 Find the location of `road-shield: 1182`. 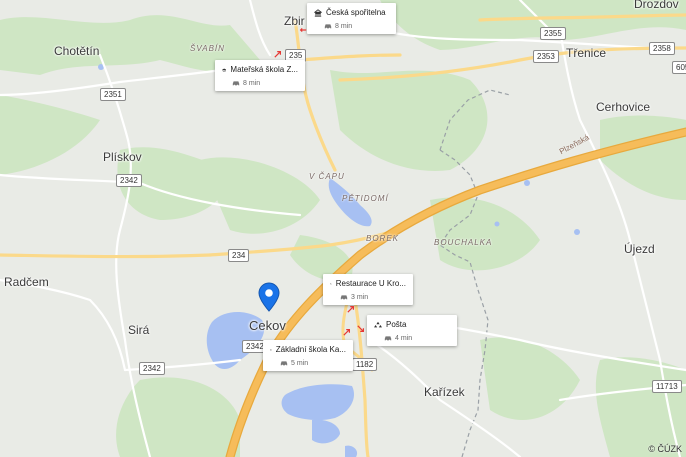

road-shield: 1182 is located at coordinates (365, 364).